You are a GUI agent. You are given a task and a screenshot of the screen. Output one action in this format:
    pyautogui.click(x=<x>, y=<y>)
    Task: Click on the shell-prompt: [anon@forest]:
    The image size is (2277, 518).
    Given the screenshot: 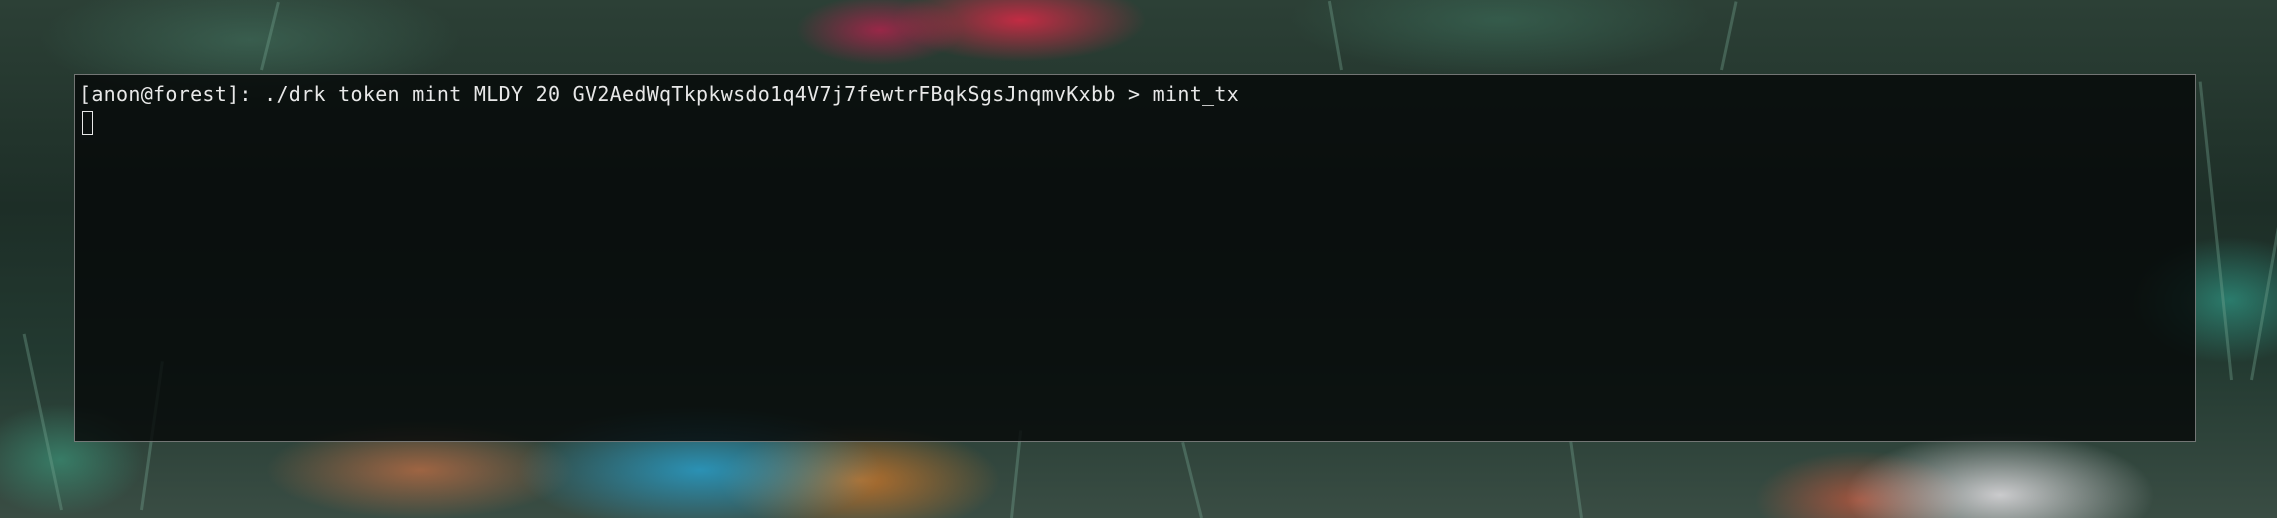 What is the action you would take?
    pyautogui.click(x=172, y=94)
    